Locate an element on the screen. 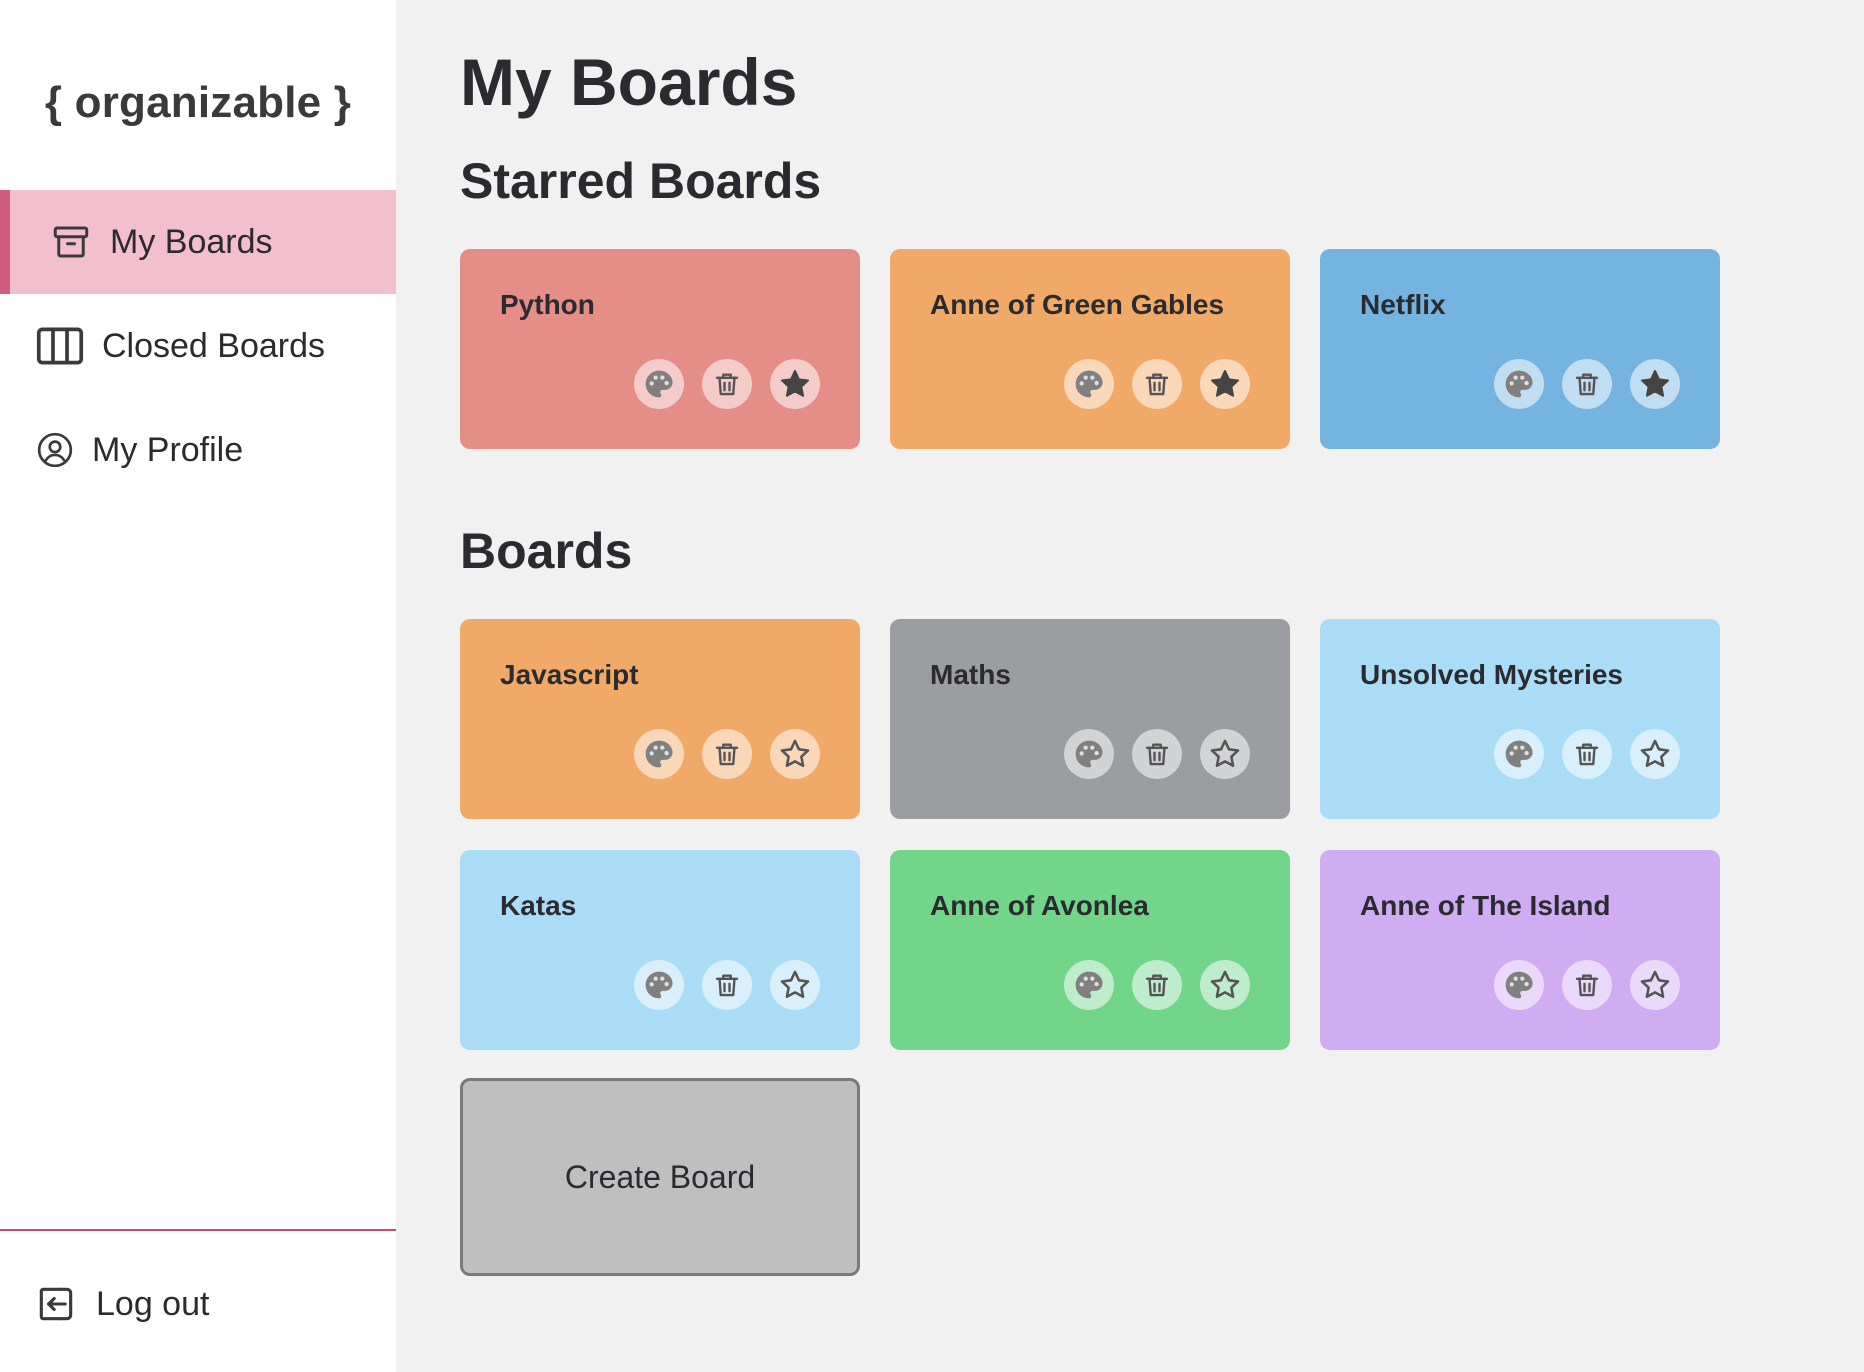 The height and width of the screenshot is (1372, 1864). board-name: Unsolved Mysteries is located at coordinates (1491, 674).